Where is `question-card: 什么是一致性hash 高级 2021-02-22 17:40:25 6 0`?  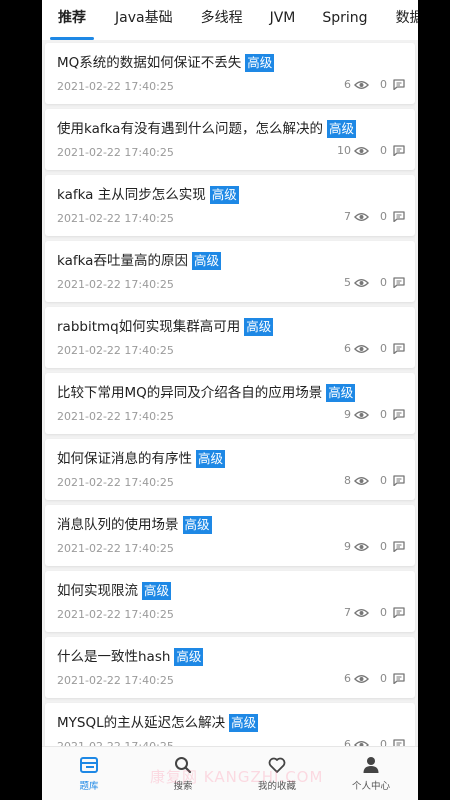
question-card: 什么是一致性hash 高级 2021-02-22 17:40:25 6 0 is located at coordinates (230, 667).